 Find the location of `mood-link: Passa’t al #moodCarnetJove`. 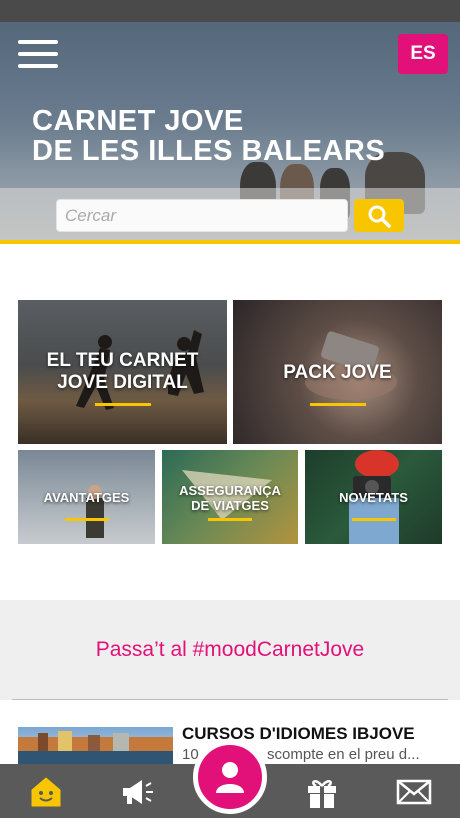

mood-link: Passa’t al #moodCarnetJove is located at coordinates (230, 650).